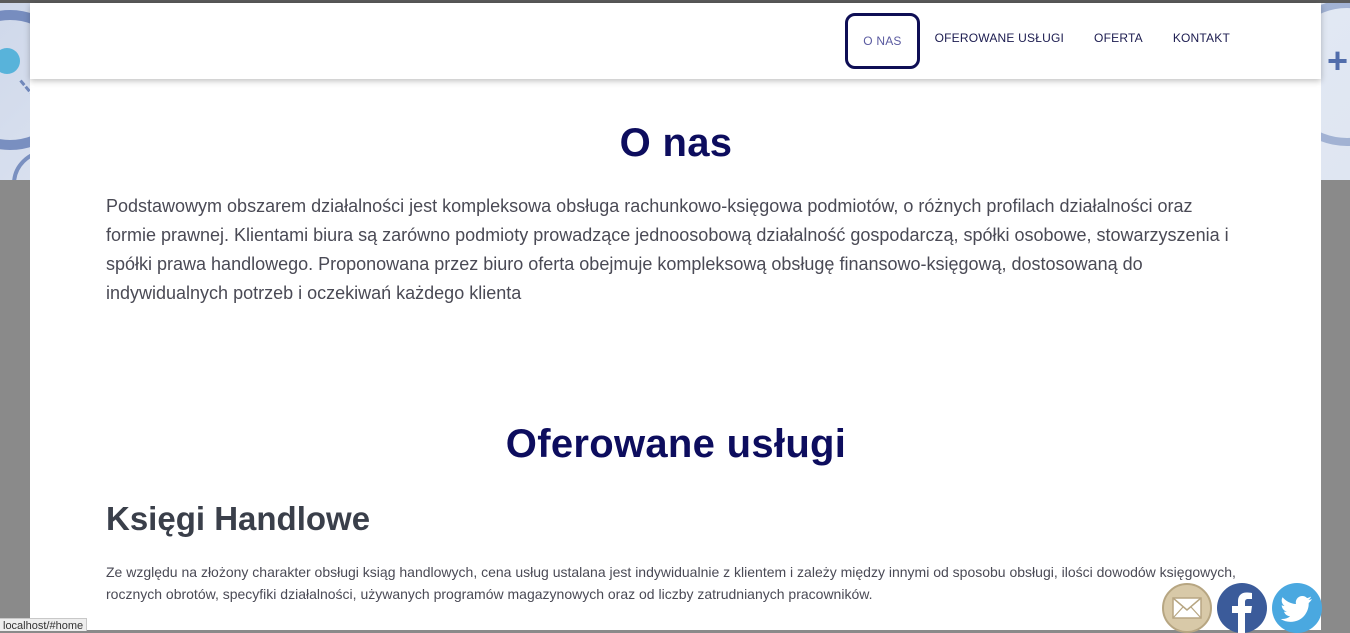  What do you see at coordinates (1118, 41) in the screenshot?
I see `nav-item-oferta: OFERTA` at bounding box center [1118, 41].